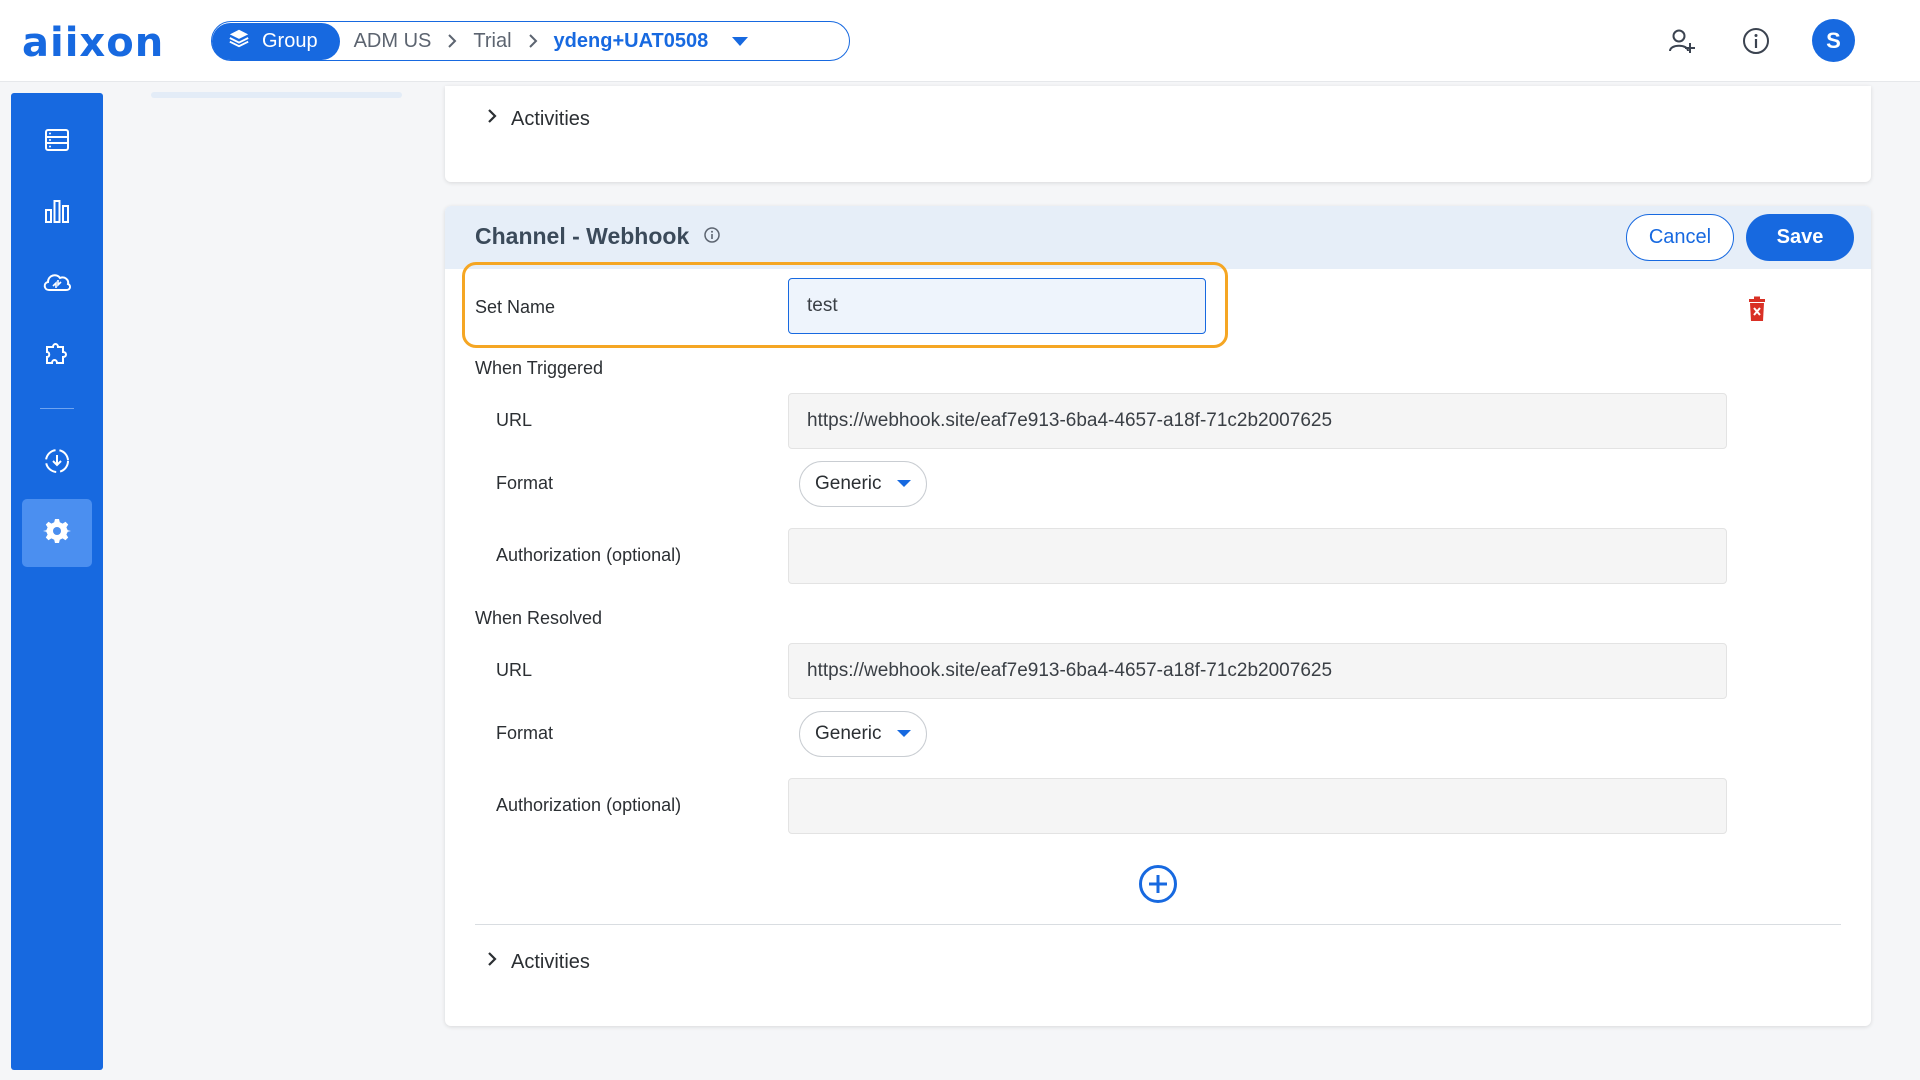 Image resolution: width=1920 pixels, height=1080 pixels. I want to click on breadcrumb-item-trial: Trial, so click(492, 41).